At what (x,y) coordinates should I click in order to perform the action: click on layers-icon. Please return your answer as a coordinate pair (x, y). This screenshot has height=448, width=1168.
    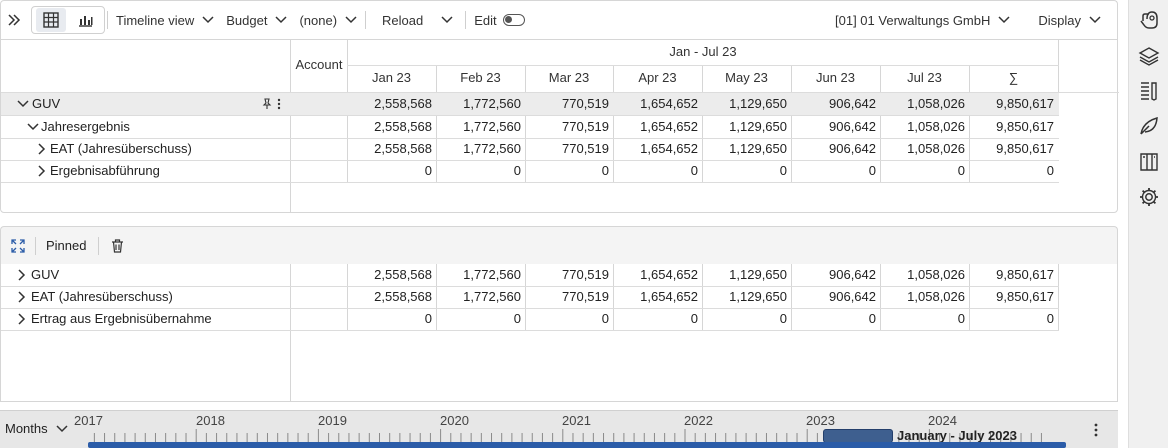
    Looking at the image, I should click on (1149, 56).